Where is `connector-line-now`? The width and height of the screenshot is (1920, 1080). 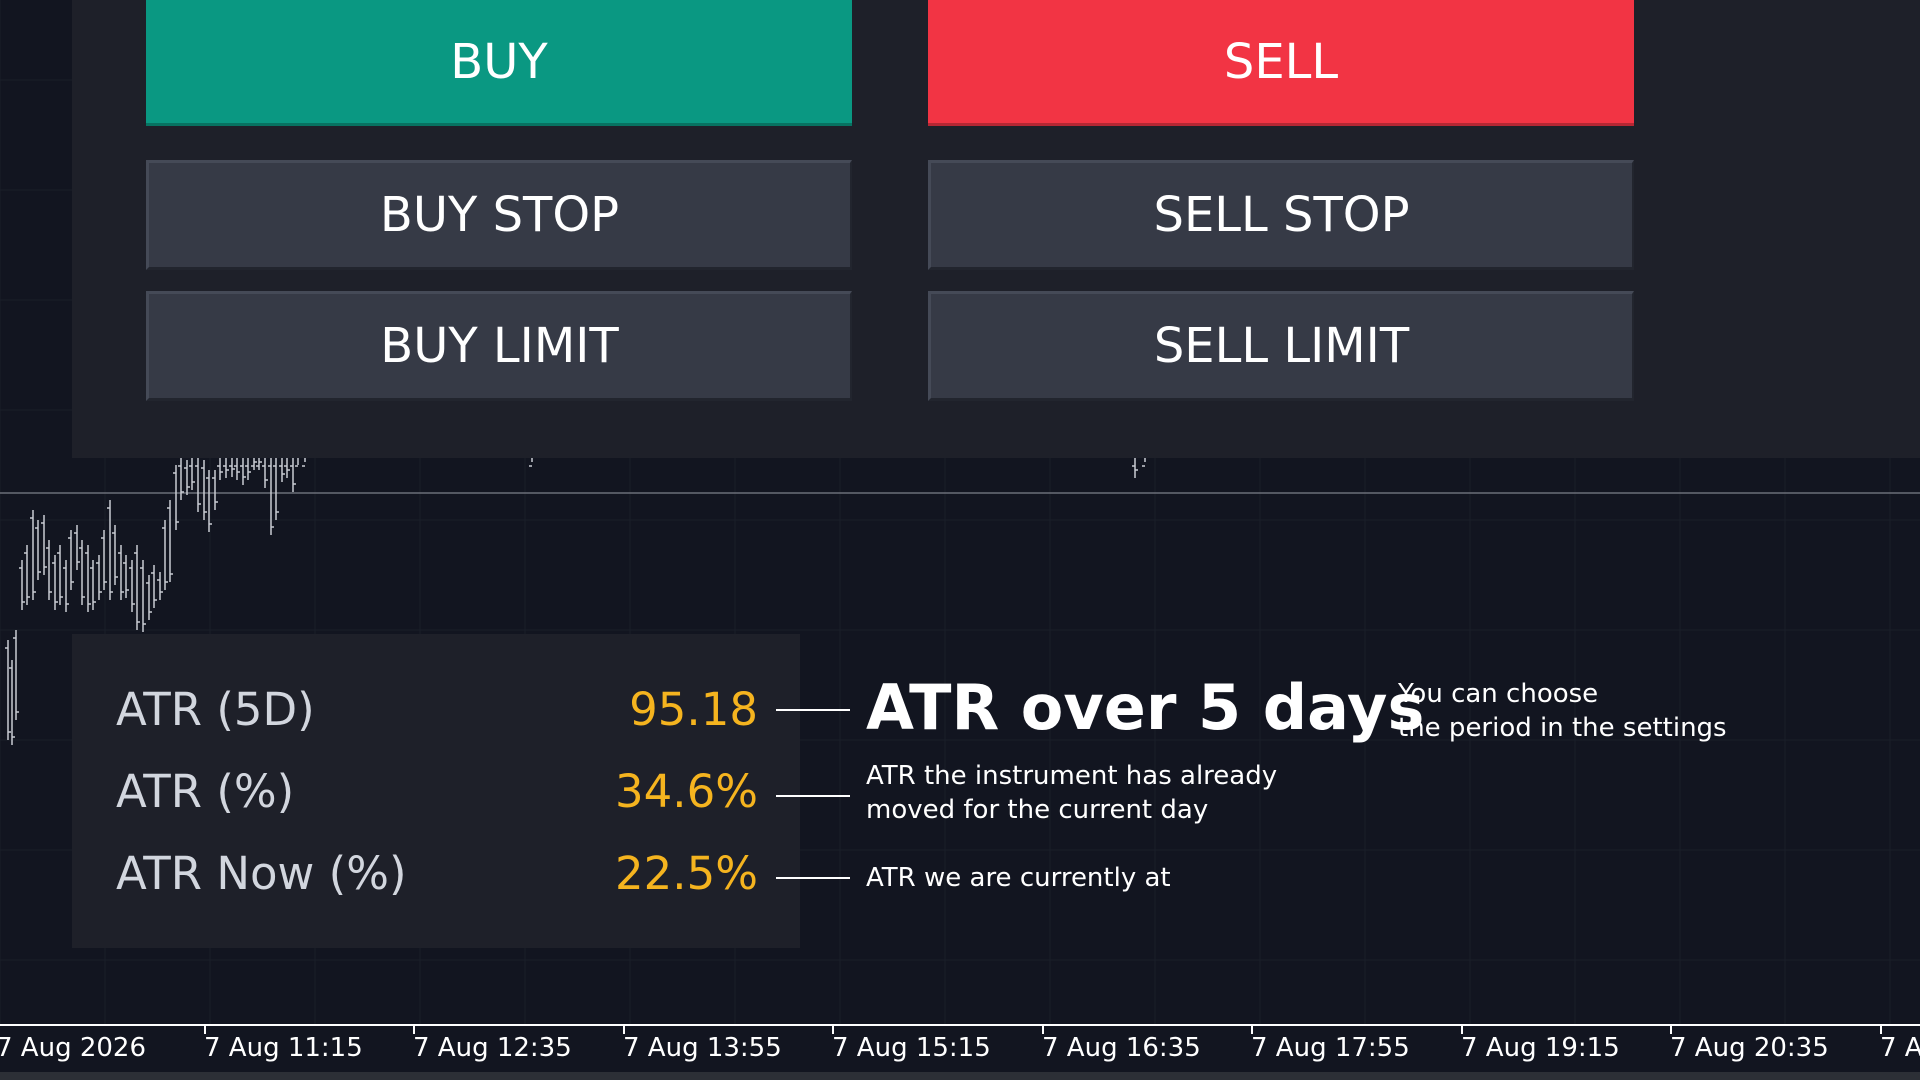
connector-line-now is located at coordinates (813, 878).